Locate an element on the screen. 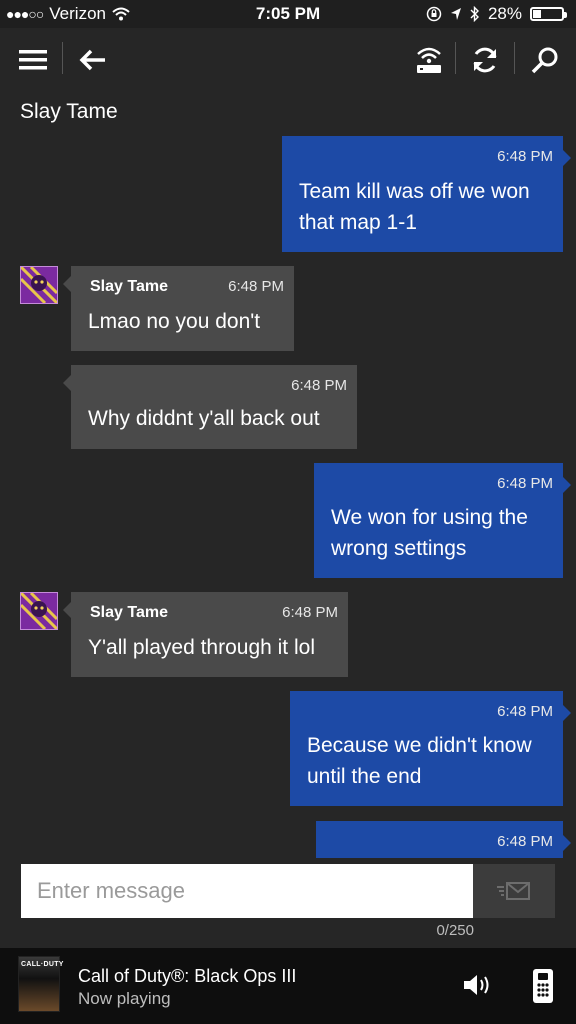 Image resolution: width=576 pixels, height=1024 pixels. volume-icon is located at coordinates (476, 985).